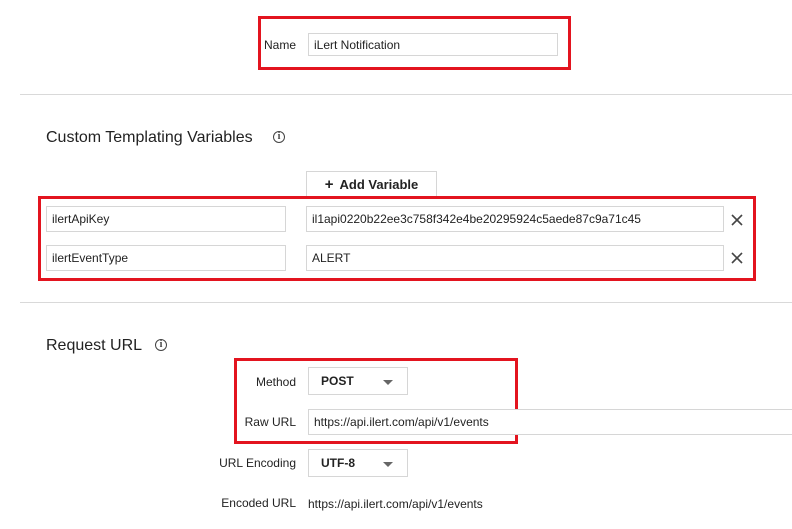  I want to click on name-label: Name, so click(280, 45).